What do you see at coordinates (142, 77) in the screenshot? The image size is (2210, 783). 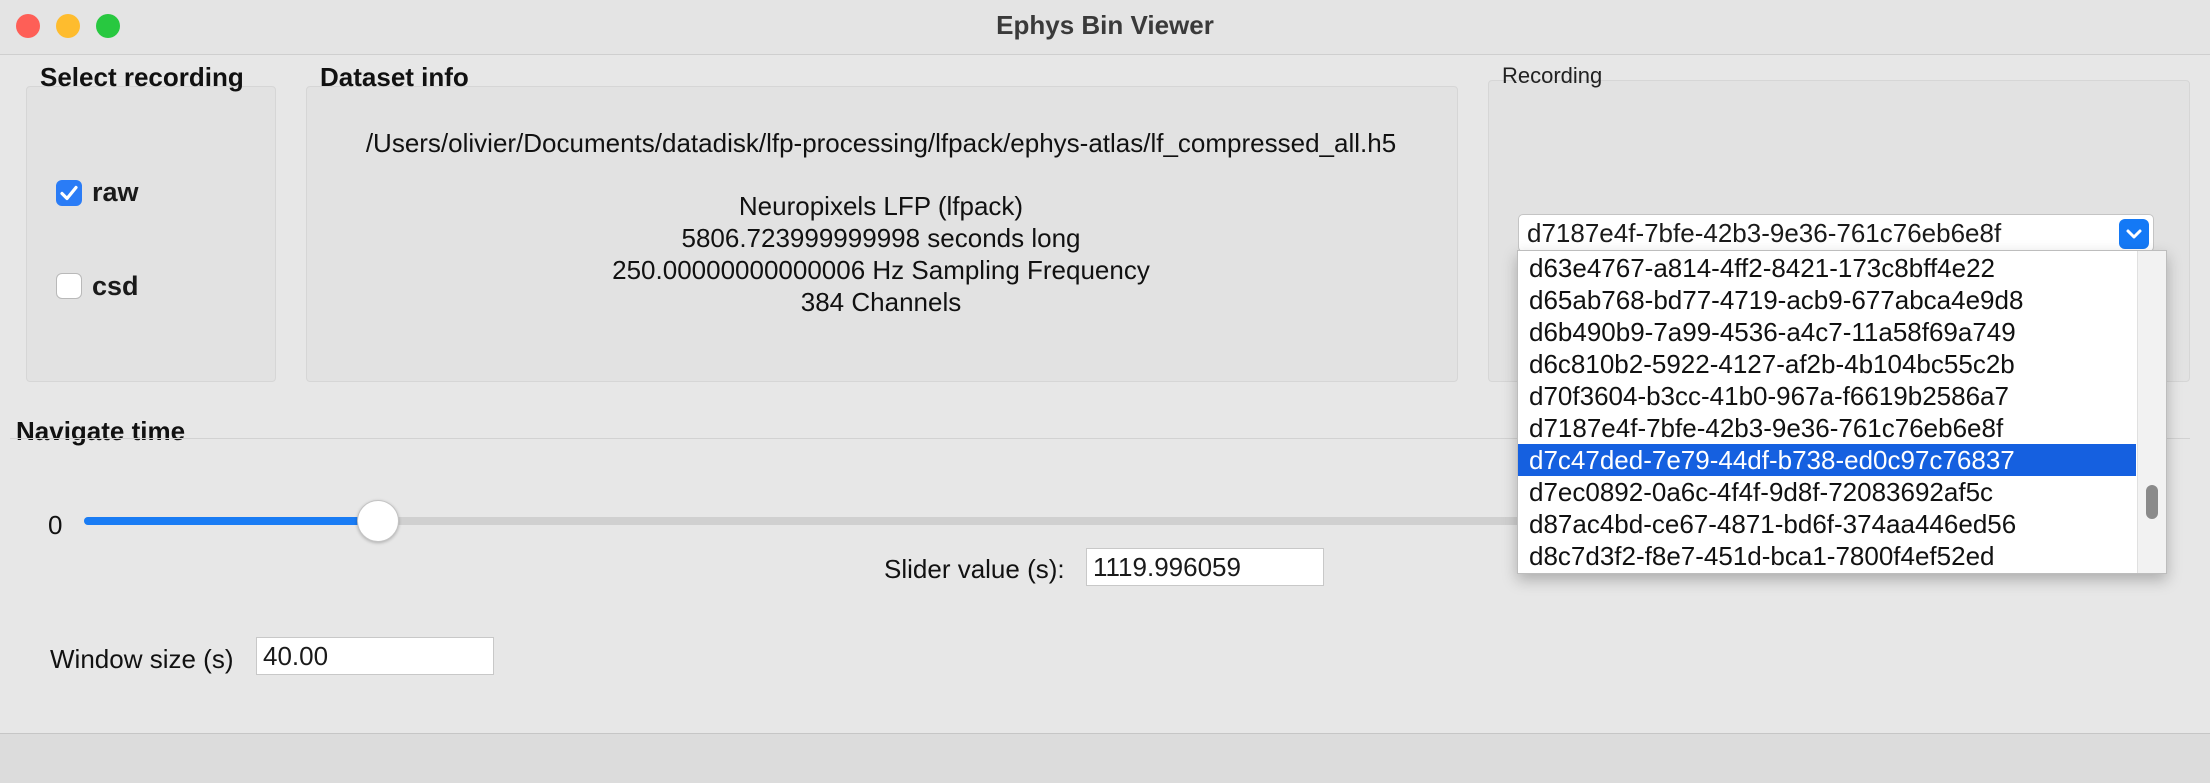 I see `select-recording-heading: Select recording` at bounding box center [142, 77].